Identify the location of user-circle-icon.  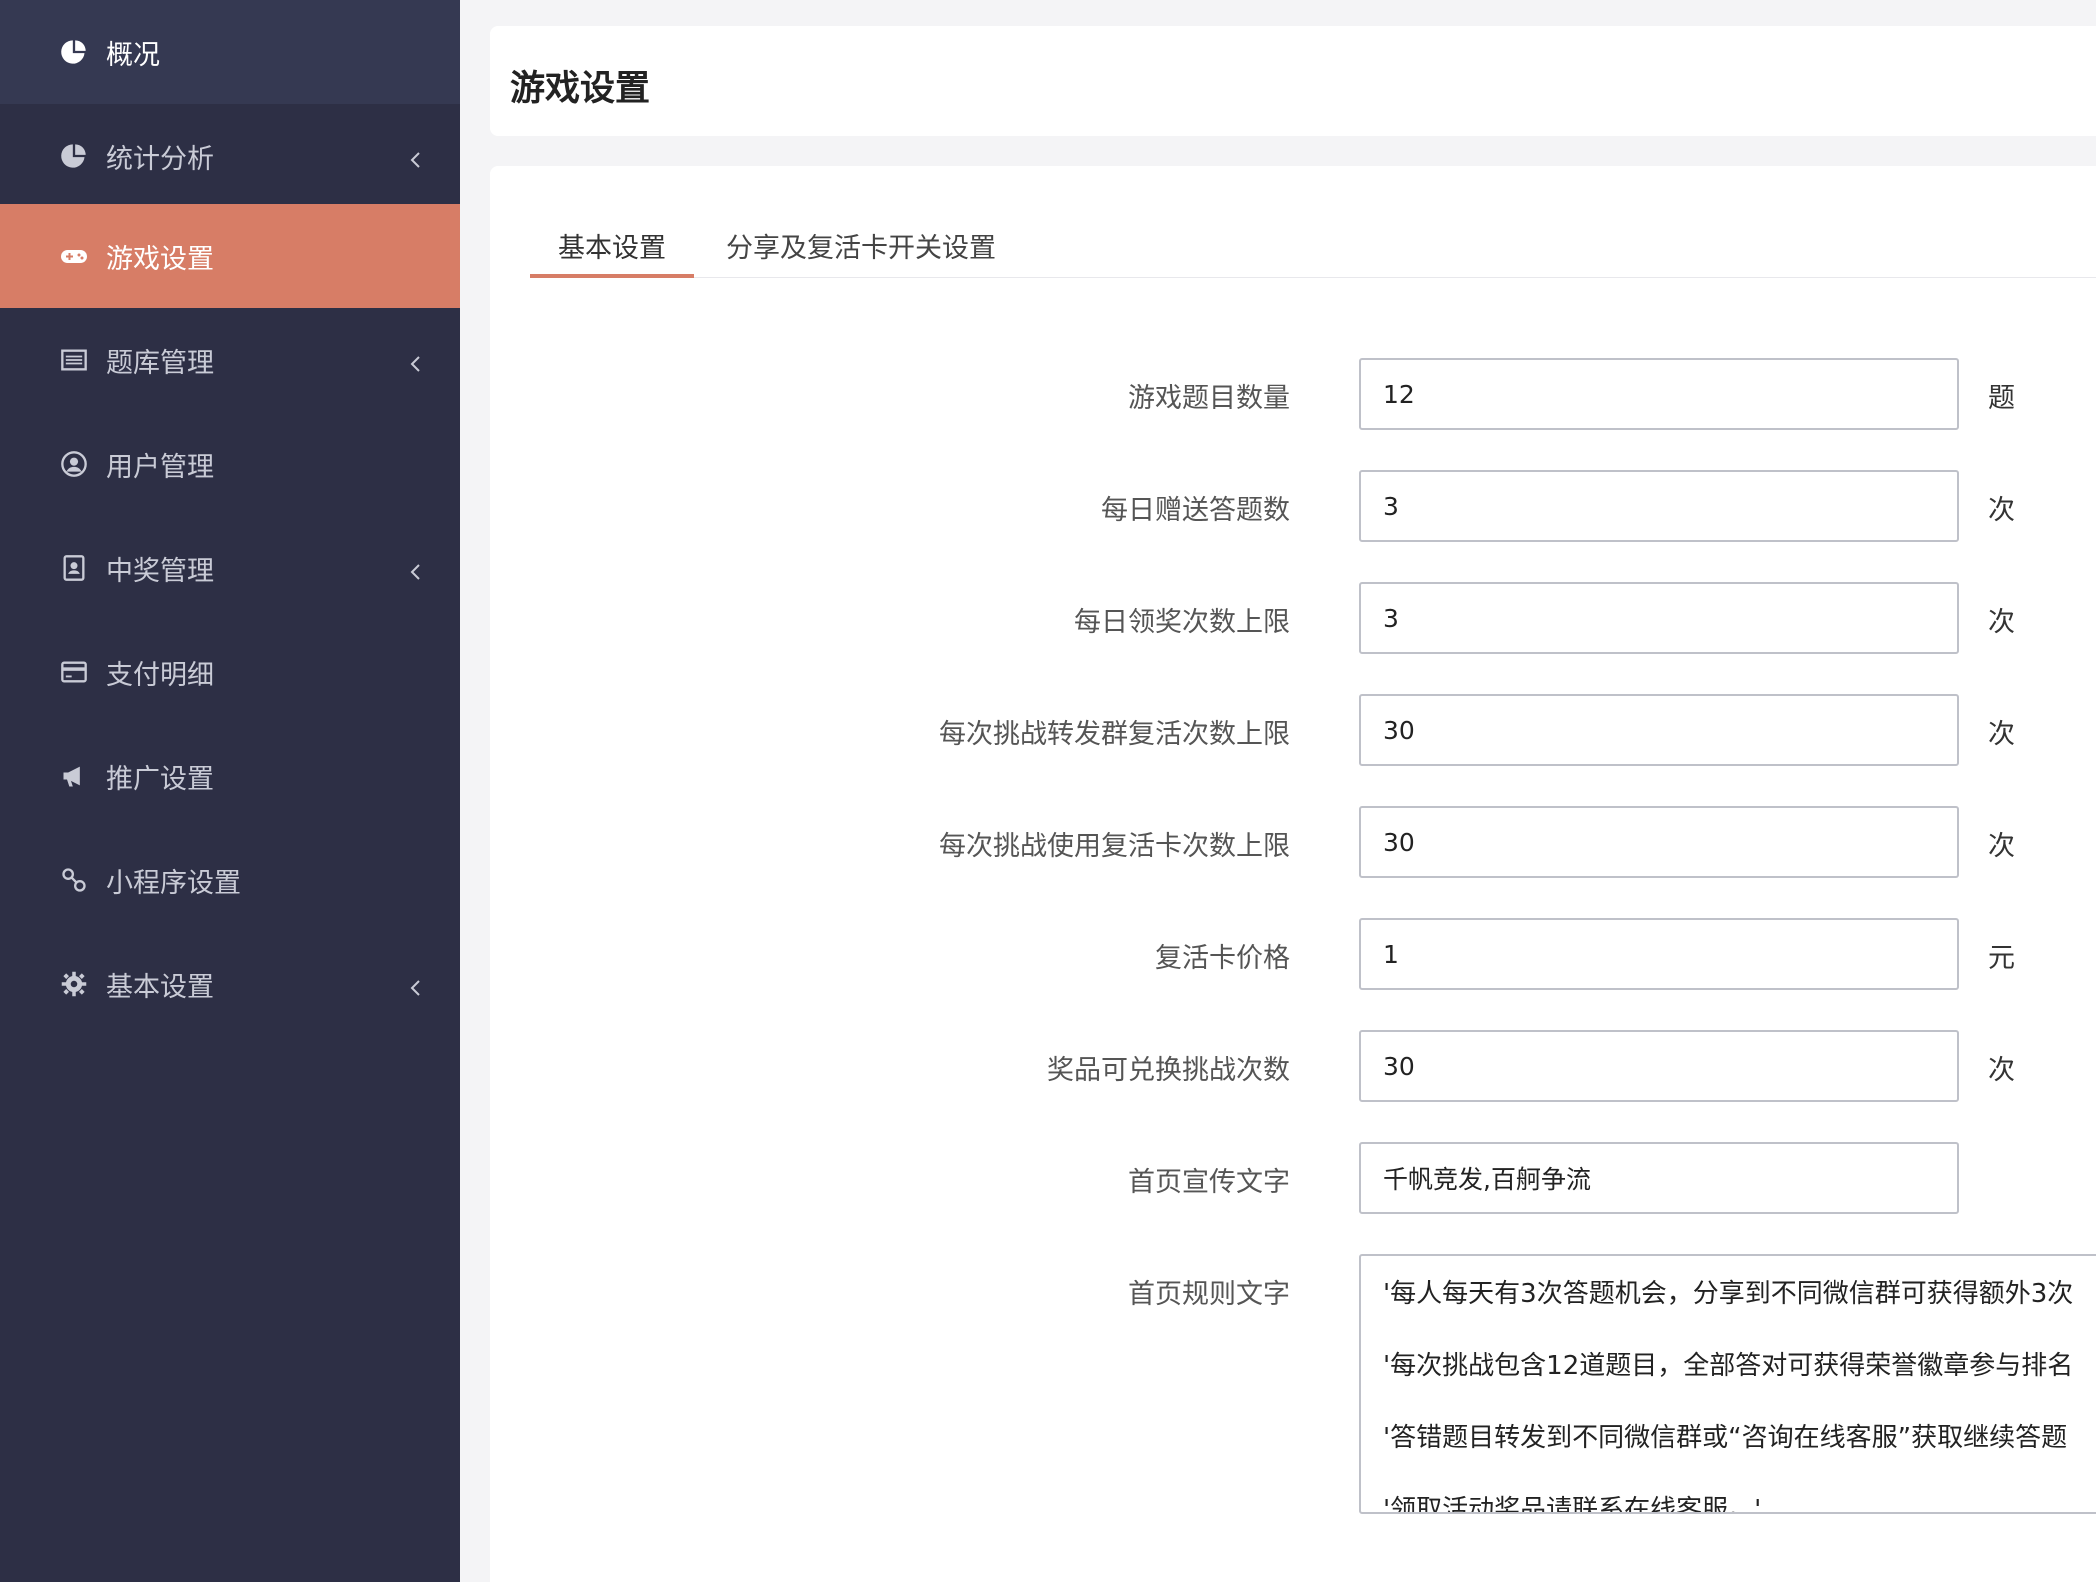
(74, 464).